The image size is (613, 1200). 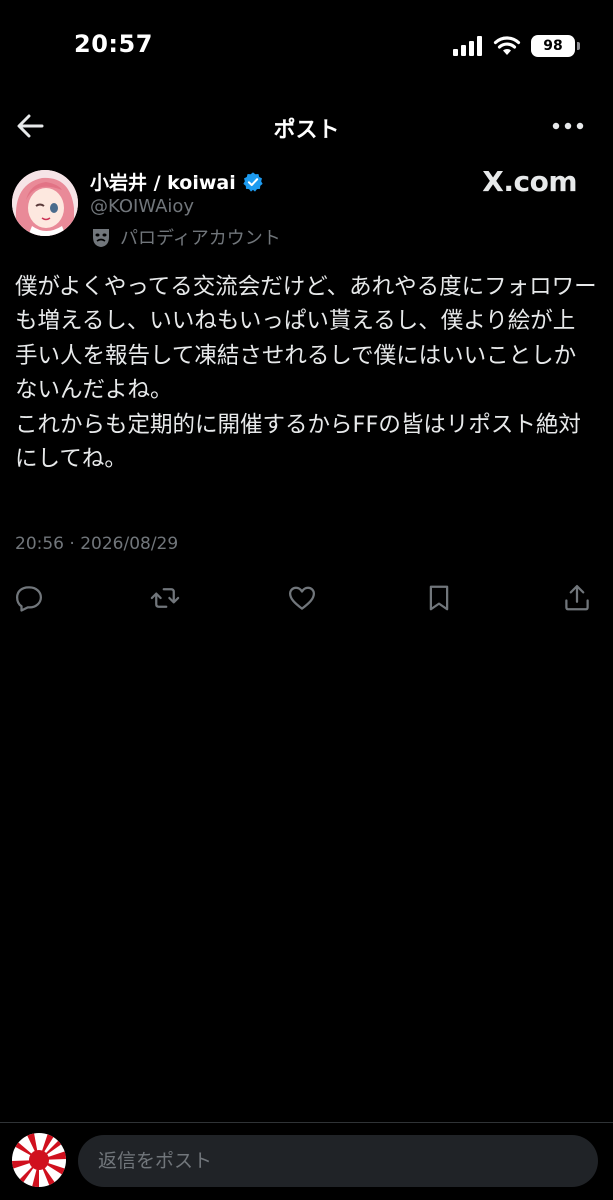 I want to click on user-avatar, so click(x=39, y=1160).